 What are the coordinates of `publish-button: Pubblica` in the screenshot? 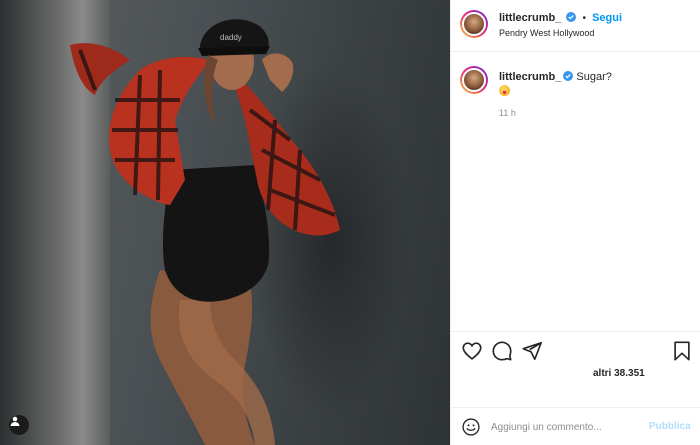 It's located at (670, 426).